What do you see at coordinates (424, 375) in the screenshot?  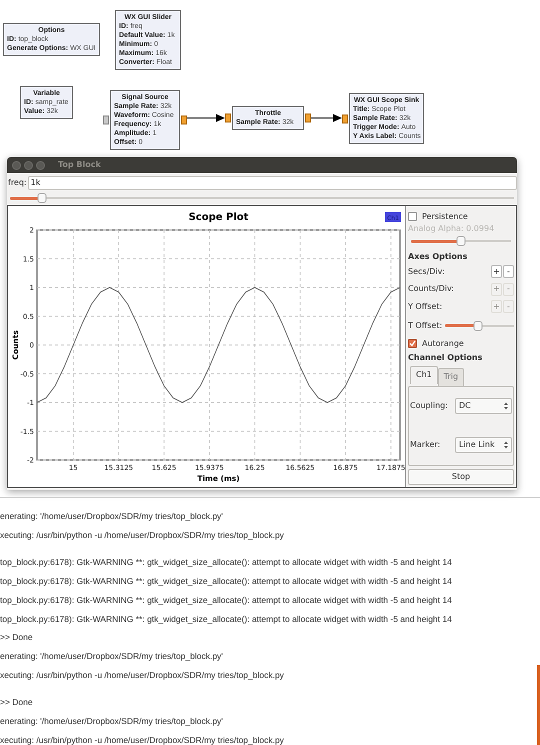 I see `channel-tab: Ch1` at bounding box center [424, 375].